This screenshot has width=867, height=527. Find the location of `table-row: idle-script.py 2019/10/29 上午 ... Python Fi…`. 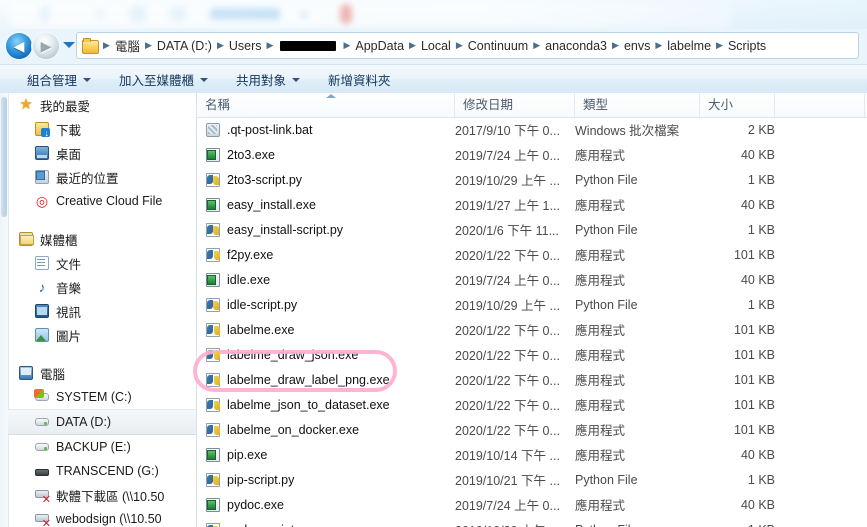

table-row: idle-script.py 2019/10/29 上午 ... Python Fi… is located at coordinates (532, 304).